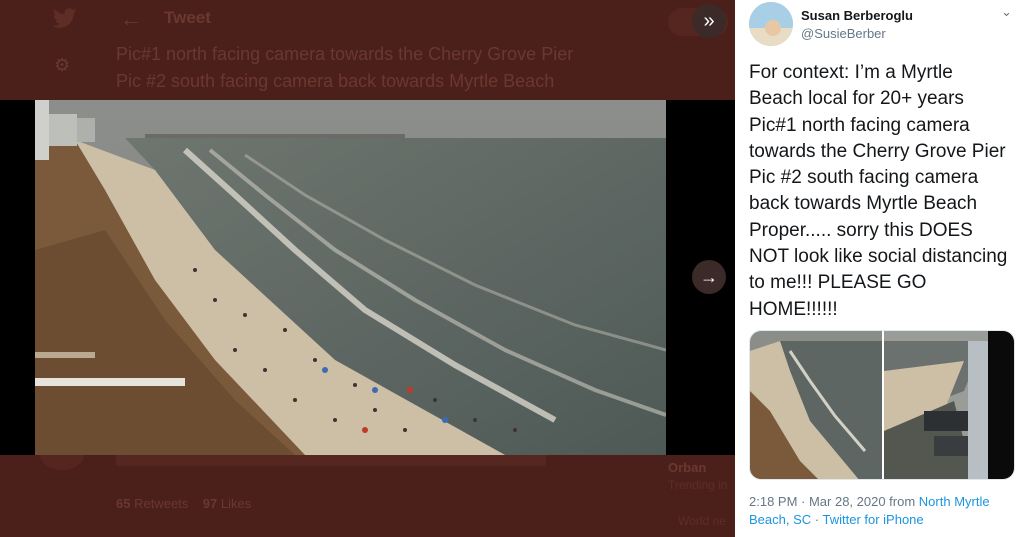  I want to click on source-link: Twitter for iPhone, so click(872, 519).